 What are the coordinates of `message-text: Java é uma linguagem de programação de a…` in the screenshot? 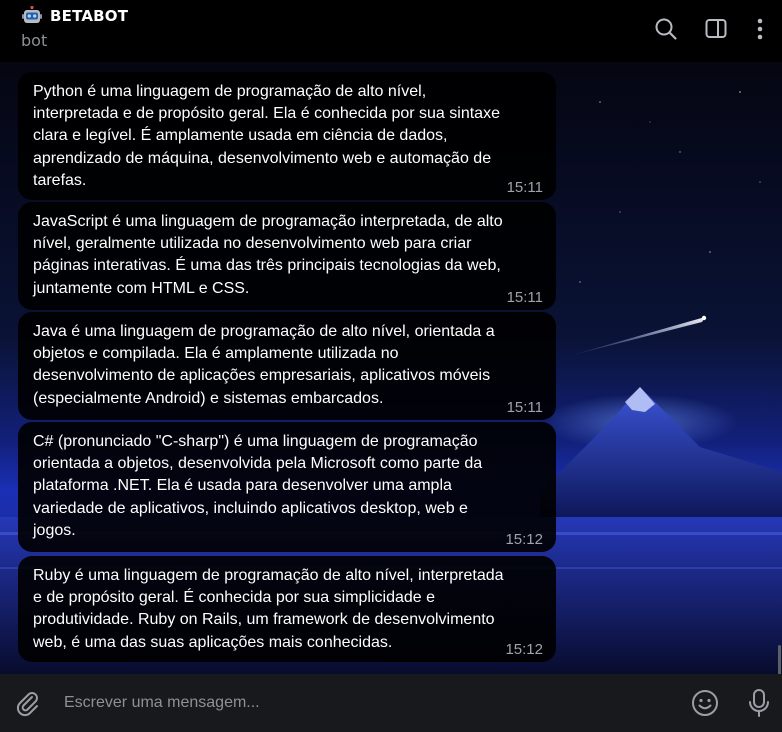 It's located at (264, 365).